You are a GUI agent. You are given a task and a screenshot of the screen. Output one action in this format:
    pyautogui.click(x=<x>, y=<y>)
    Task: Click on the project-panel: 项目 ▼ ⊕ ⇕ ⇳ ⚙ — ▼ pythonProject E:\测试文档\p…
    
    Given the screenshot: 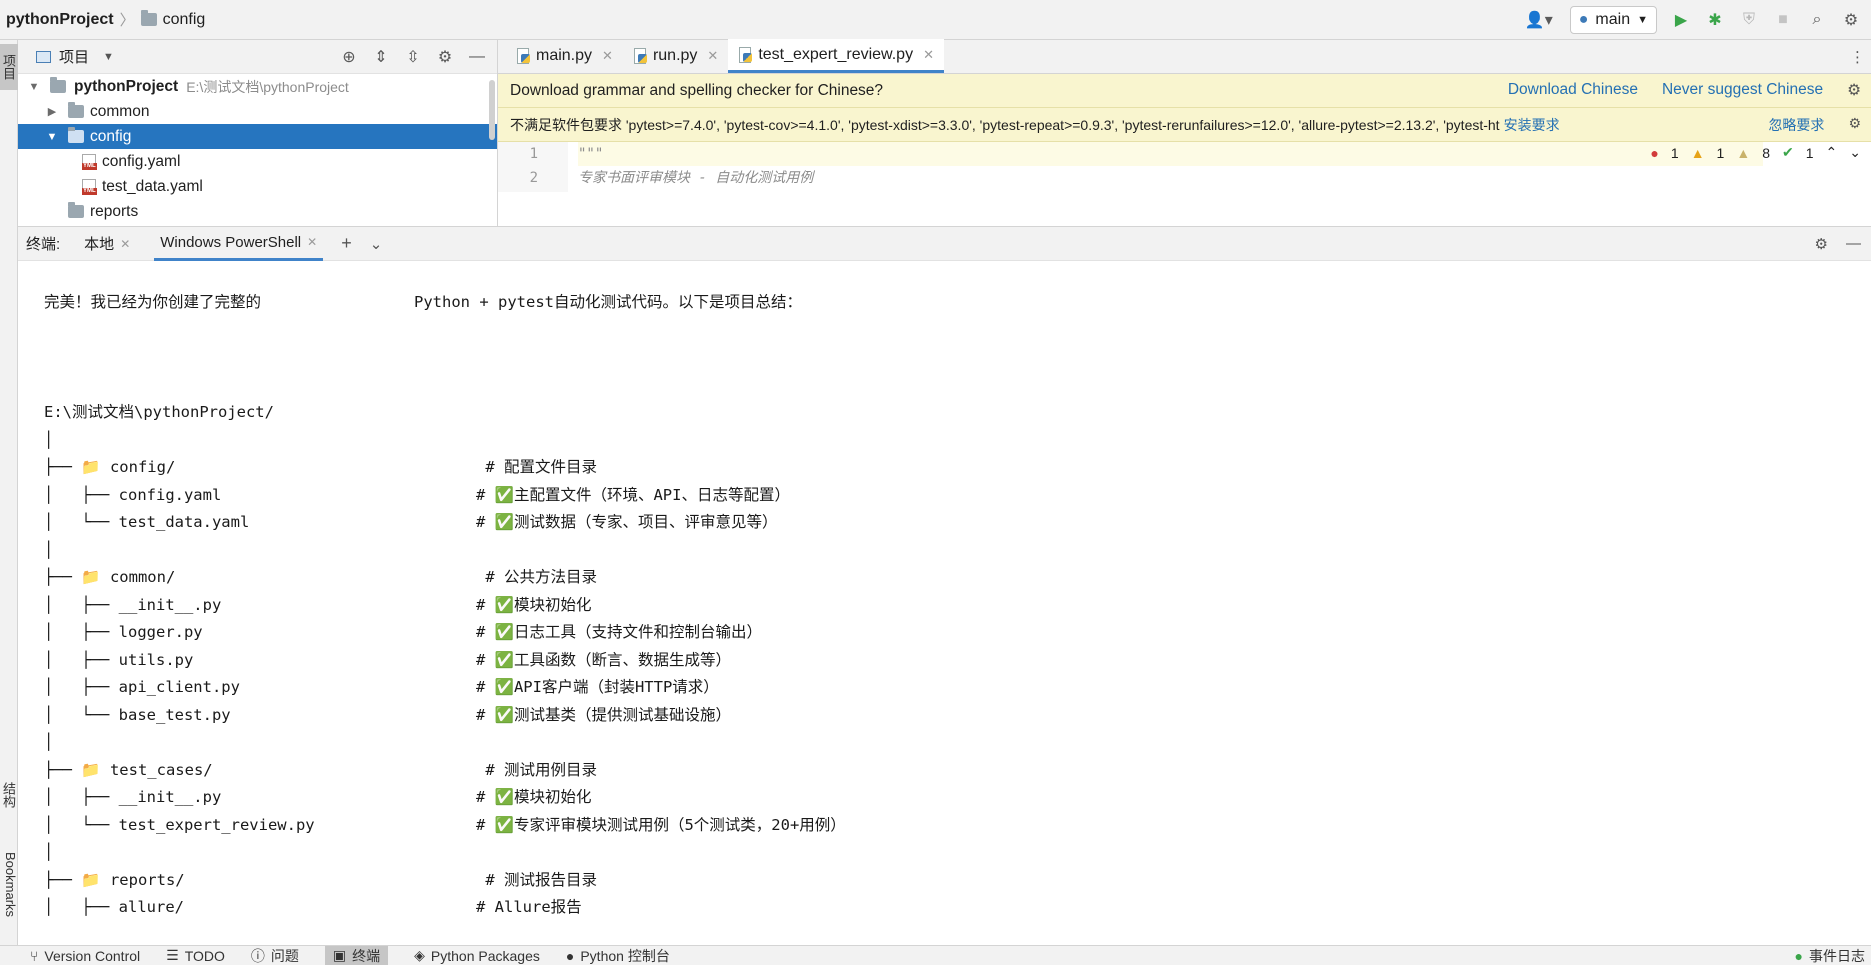 What is the action you would take?
    pyautogui.click(x=258, y=133)
    